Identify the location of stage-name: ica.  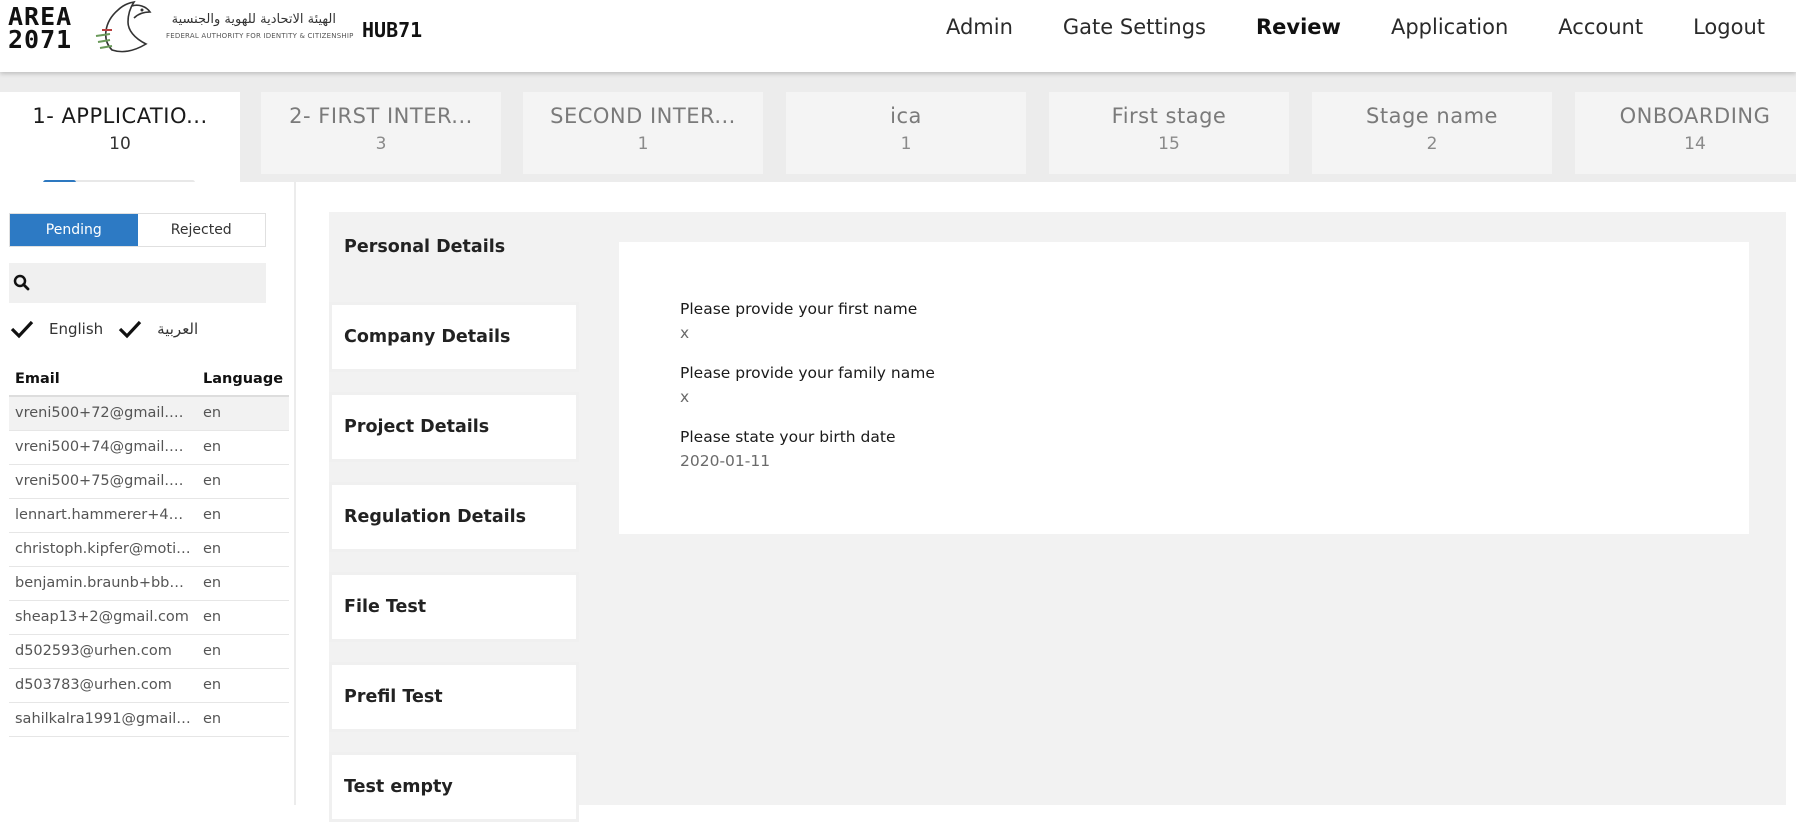
(906, 116).